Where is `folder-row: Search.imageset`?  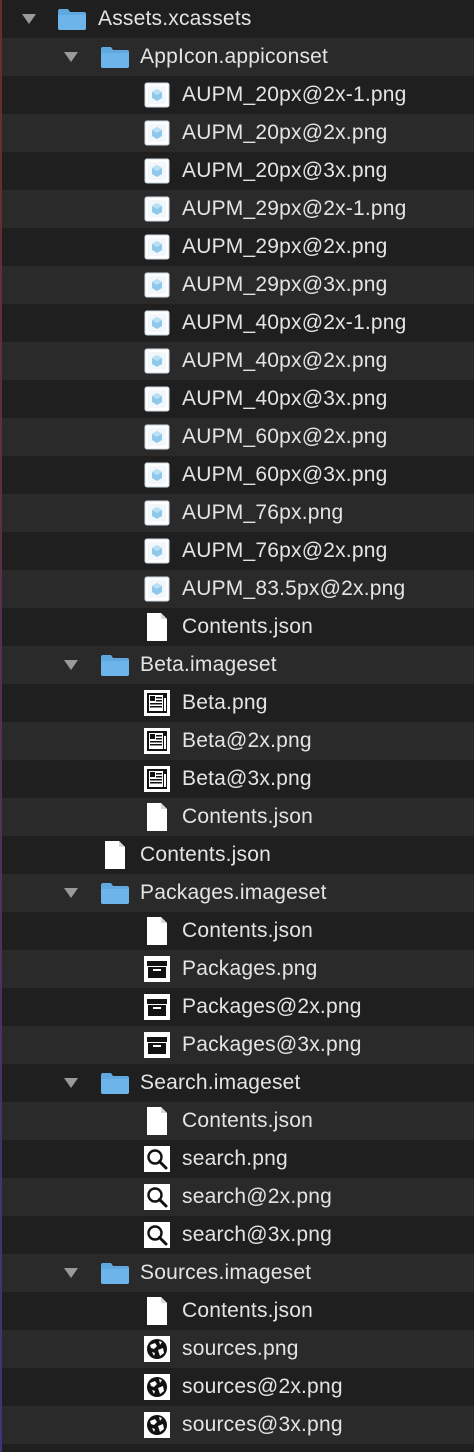 folder-row: Search.imageset is located at coordinates (238, 1083).